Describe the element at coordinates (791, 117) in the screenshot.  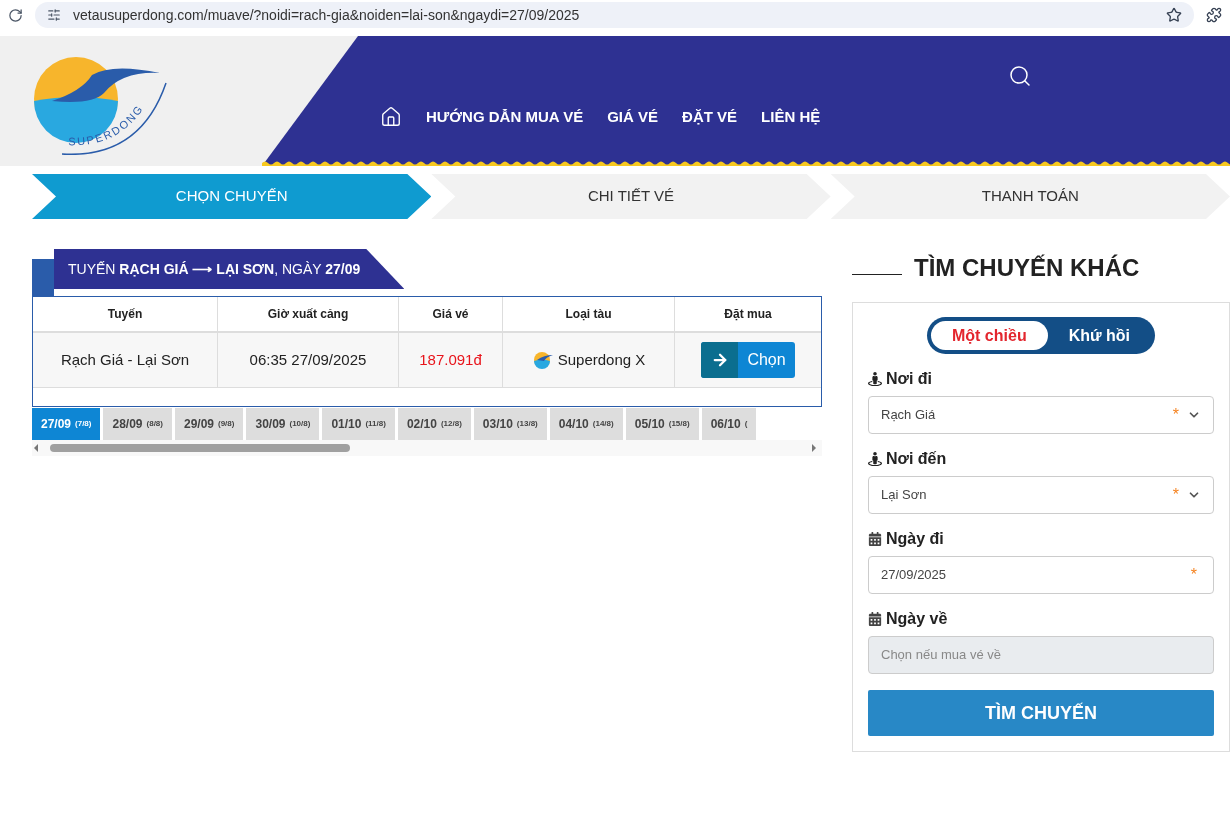
I see `nav-link: LIÊN HỆ` at that location.